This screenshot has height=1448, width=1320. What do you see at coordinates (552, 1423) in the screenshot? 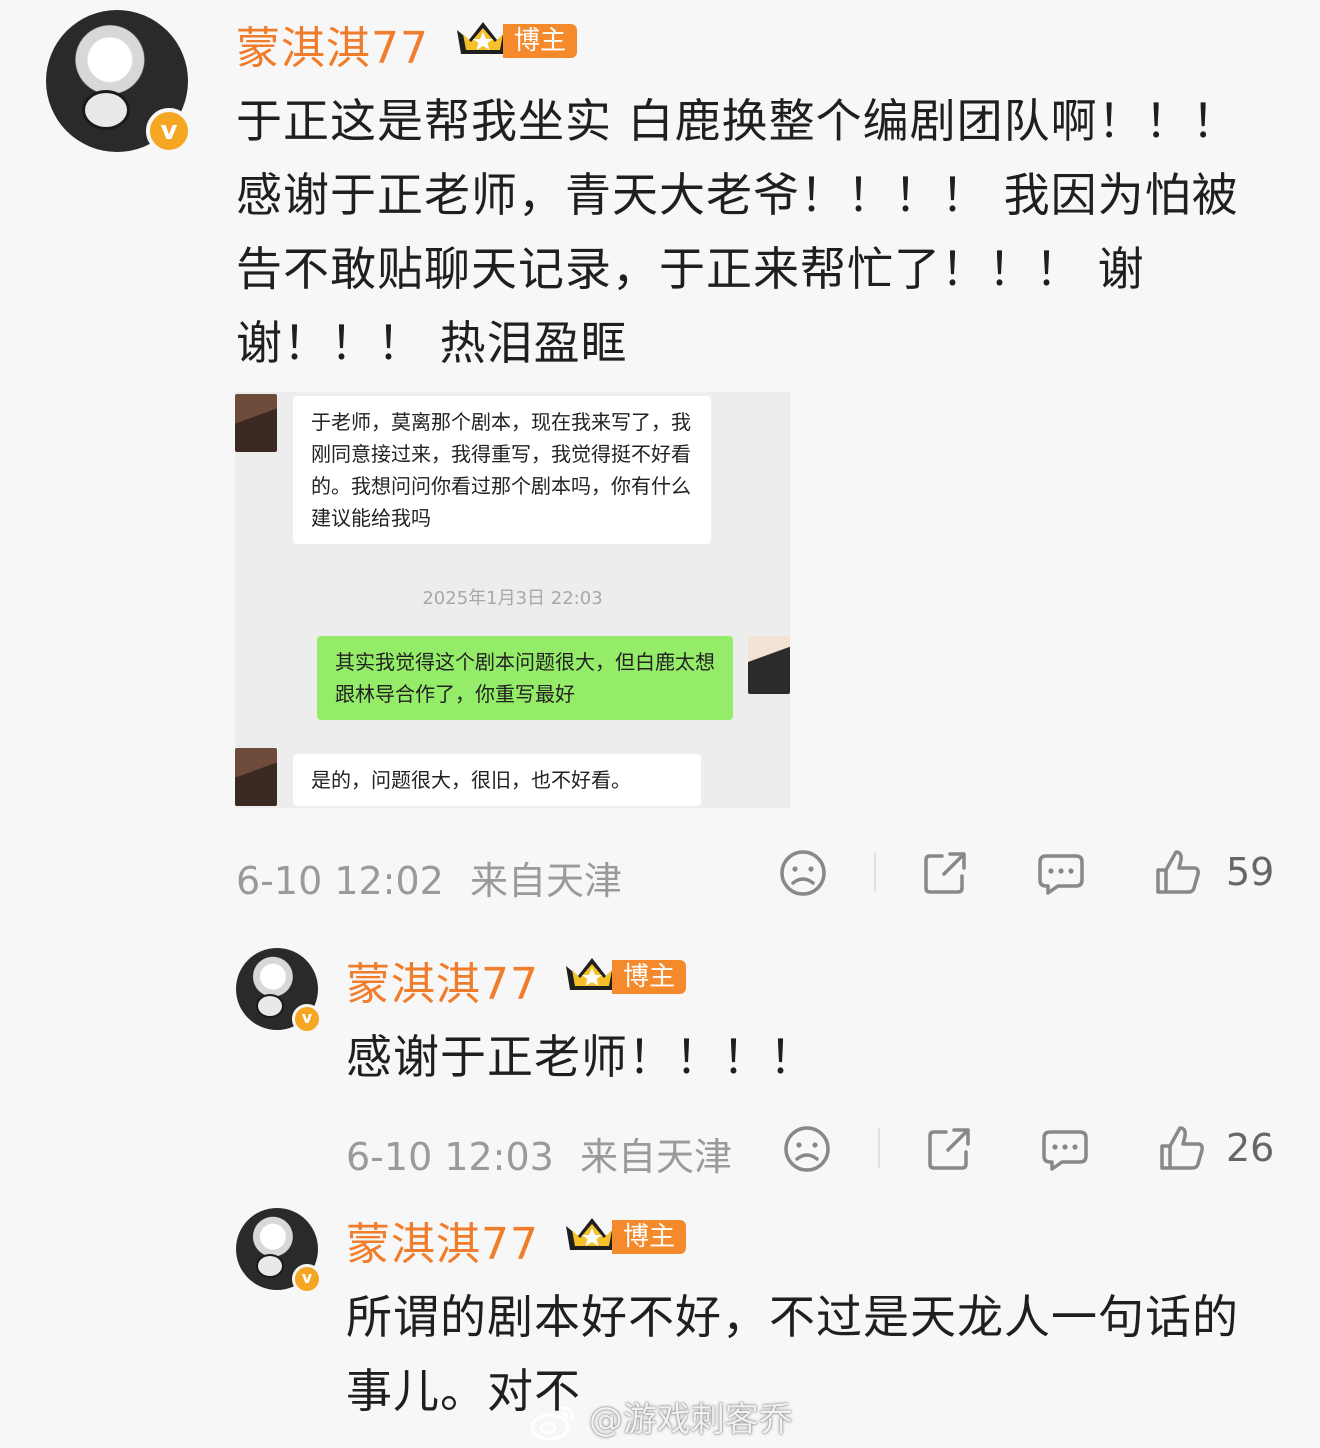
I see `weibo-logo-icon` at bounding box center [552, 1423].